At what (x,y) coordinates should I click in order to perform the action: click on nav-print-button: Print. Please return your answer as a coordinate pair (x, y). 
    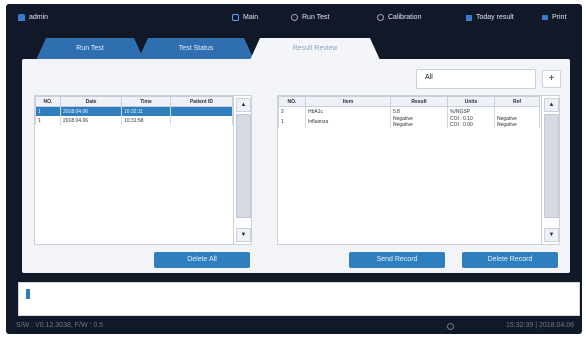
    Looking at the image, I should click on (554, 17).